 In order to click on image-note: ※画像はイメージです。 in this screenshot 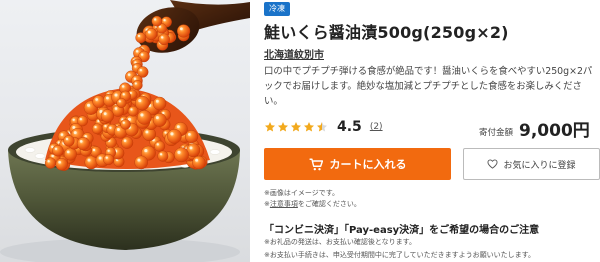, I will do `click(302, 193)`.